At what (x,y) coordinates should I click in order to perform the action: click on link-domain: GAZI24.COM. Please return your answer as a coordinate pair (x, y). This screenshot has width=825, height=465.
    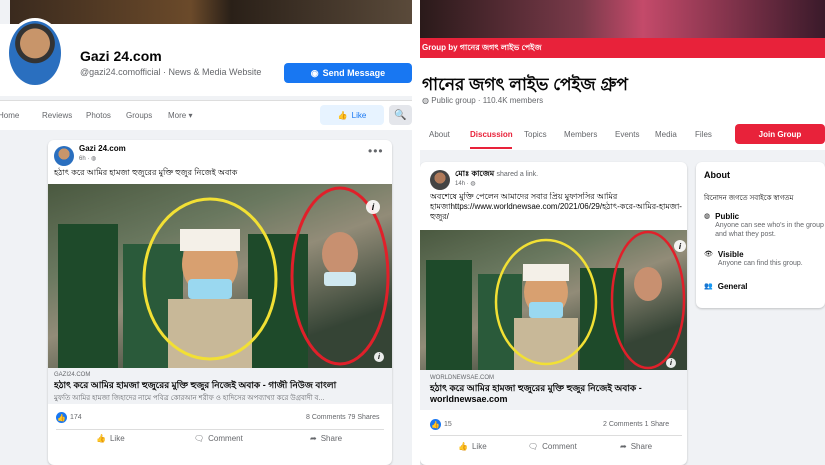
    Looking at the image, I should click on (72, 375).